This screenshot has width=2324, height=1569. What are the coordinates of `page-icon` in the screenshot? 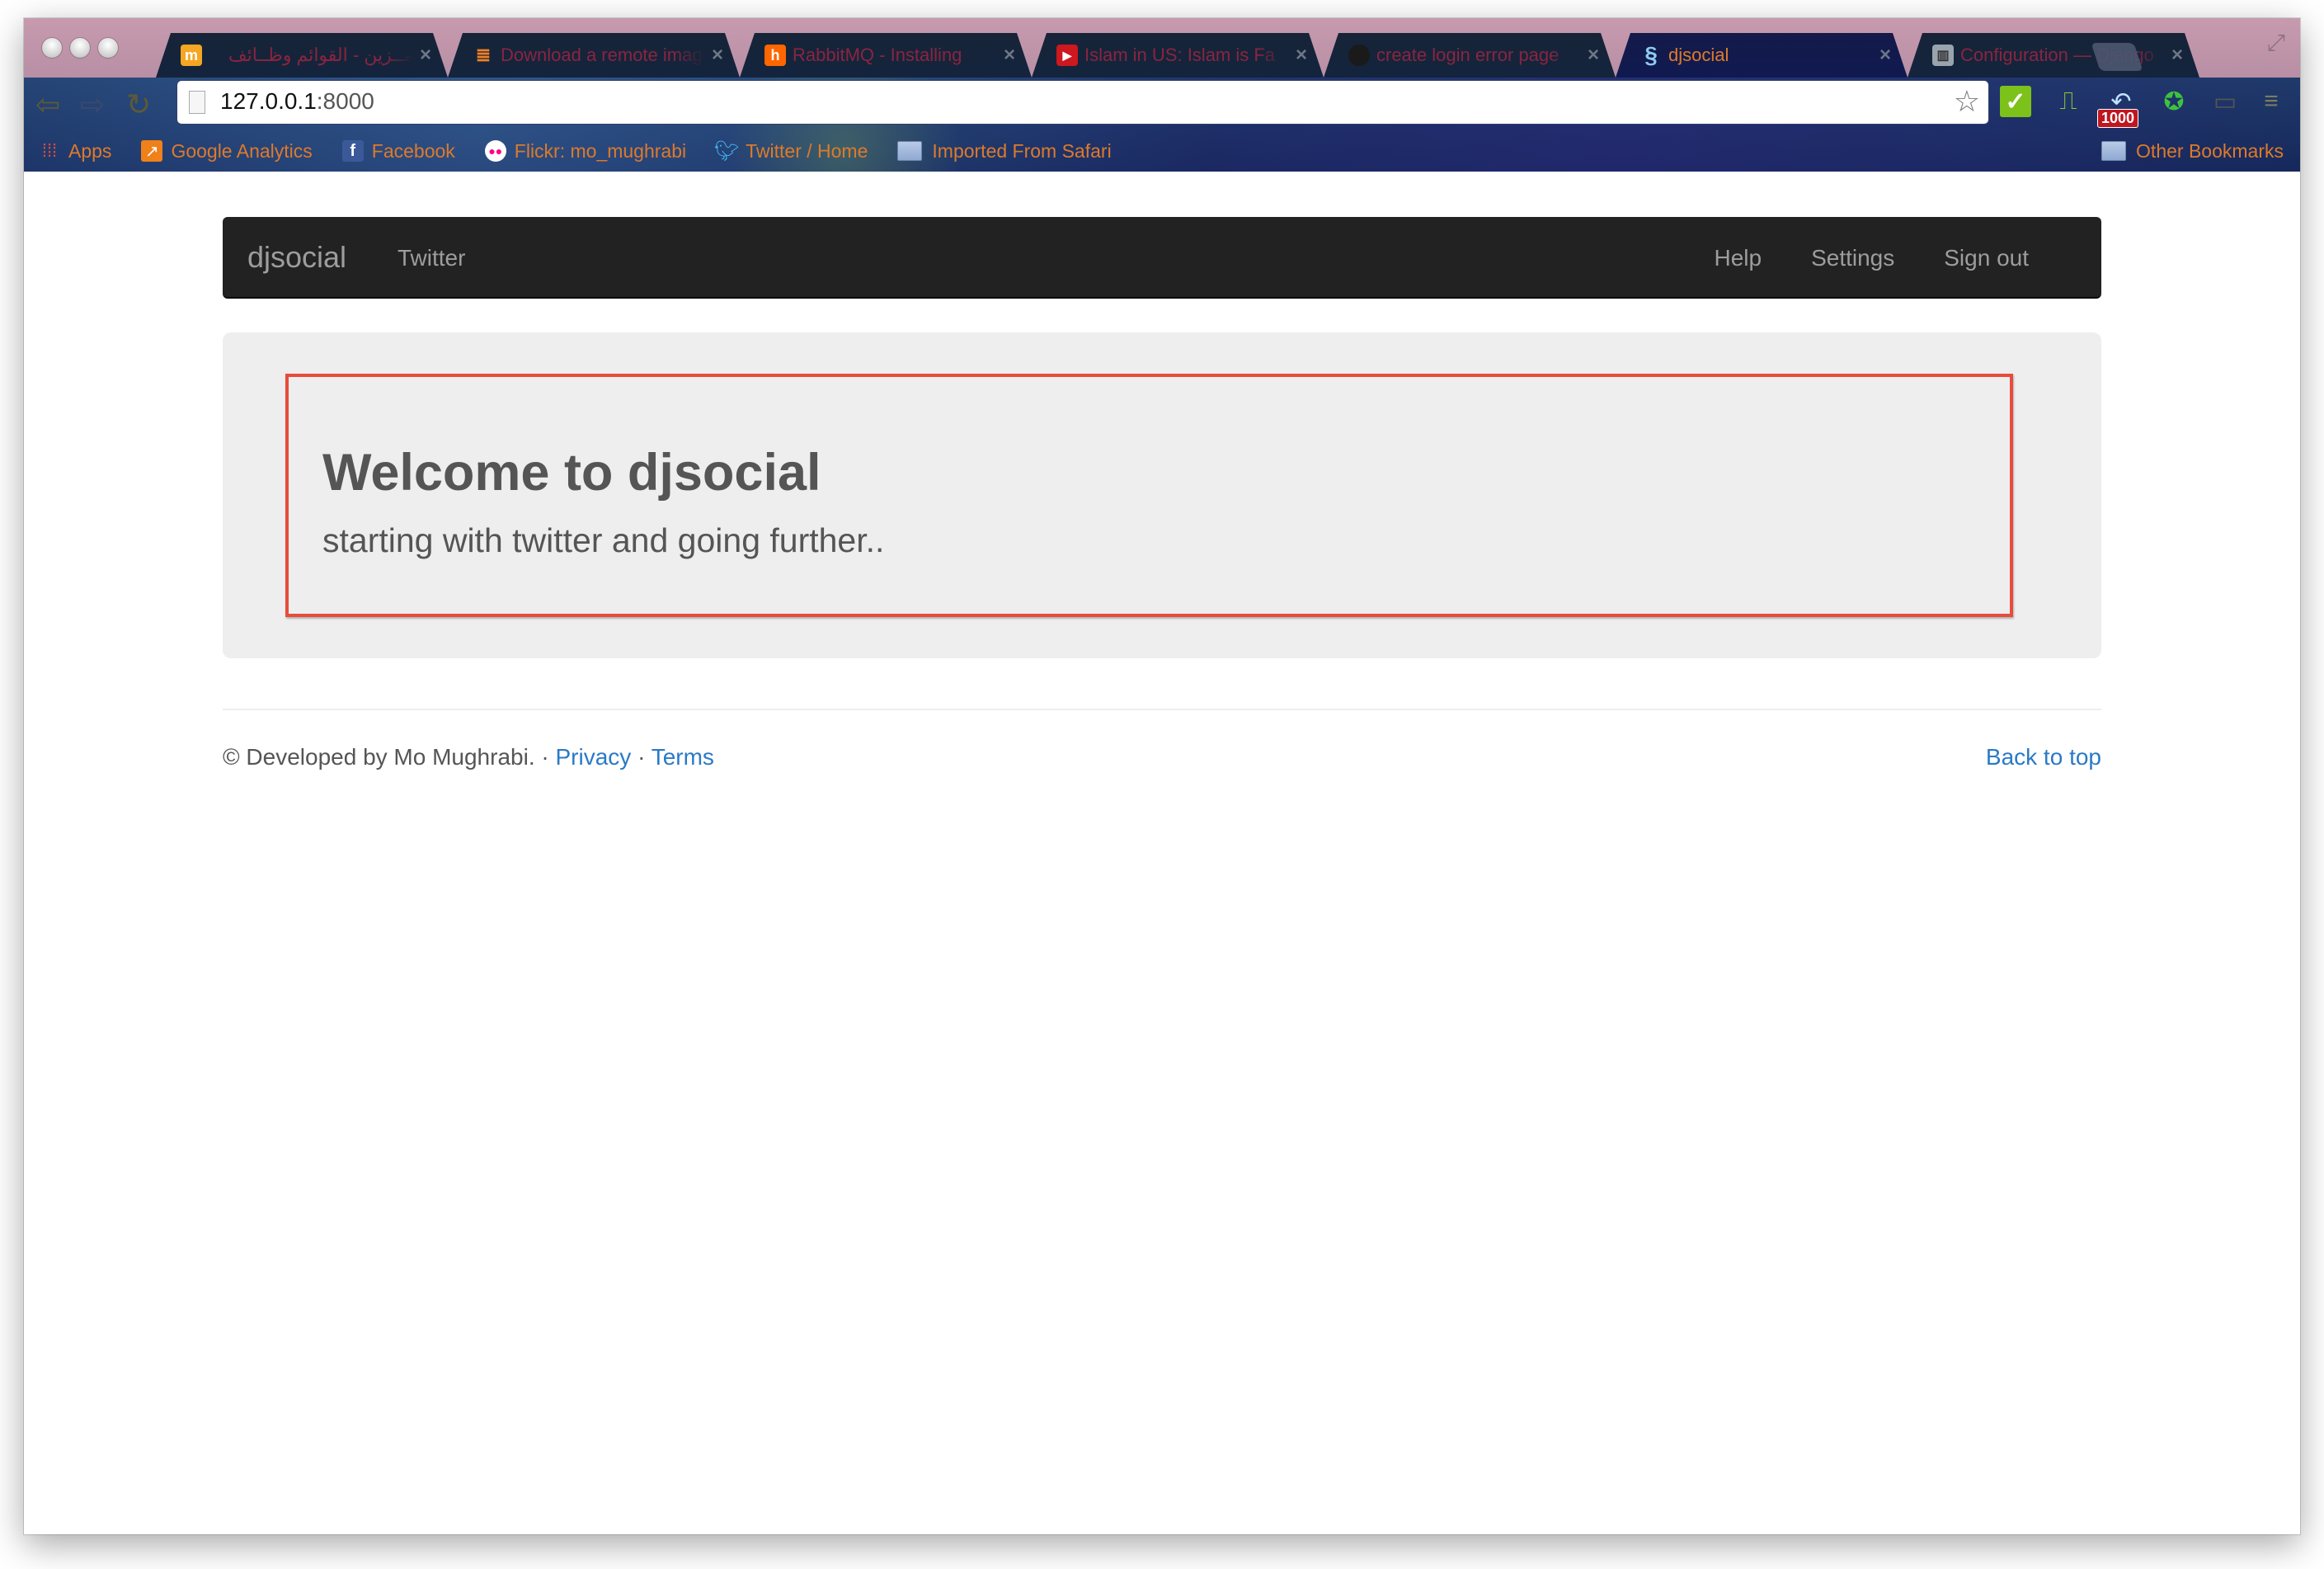 It's located at (197, 102).